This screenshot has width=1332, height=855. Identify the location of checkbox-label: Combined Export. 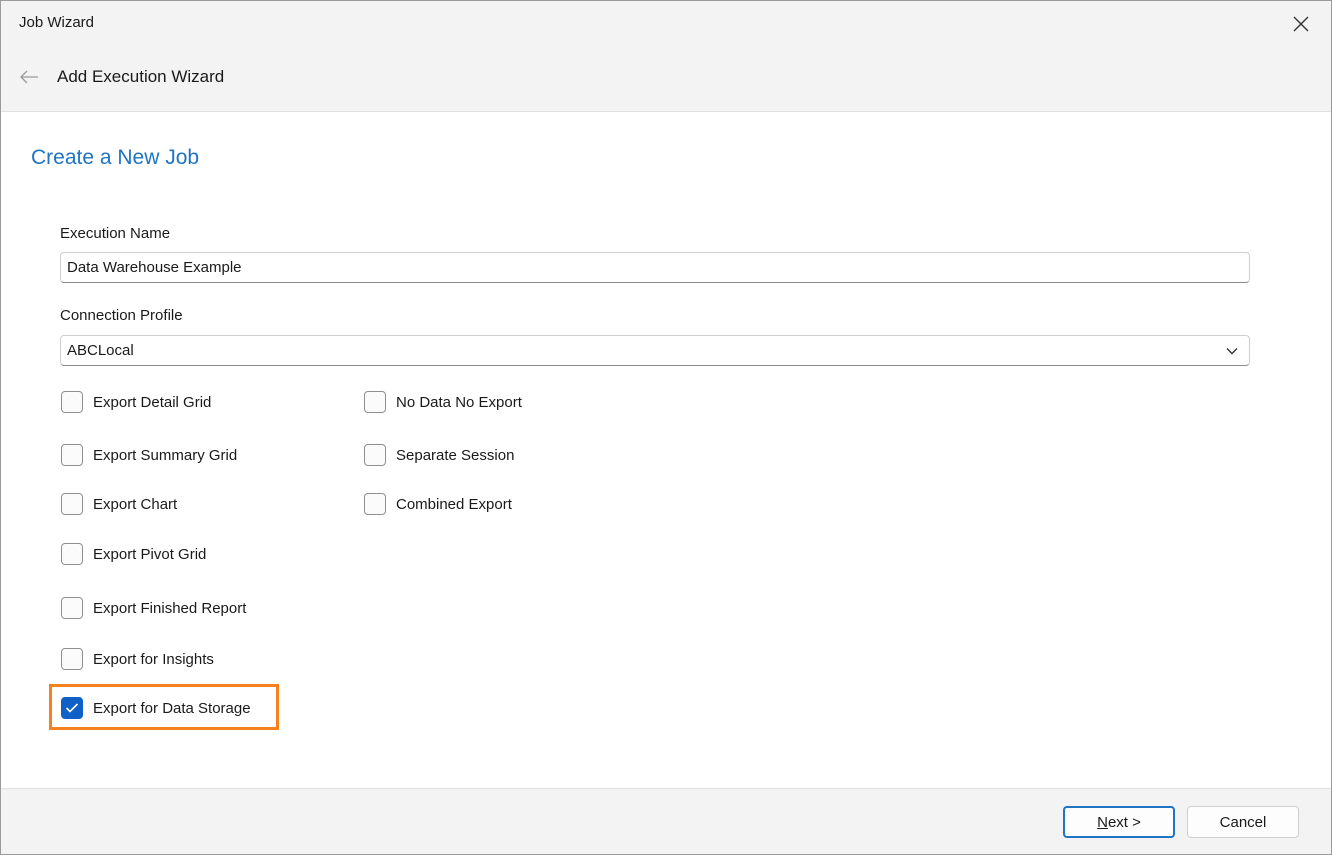
(454, 504).